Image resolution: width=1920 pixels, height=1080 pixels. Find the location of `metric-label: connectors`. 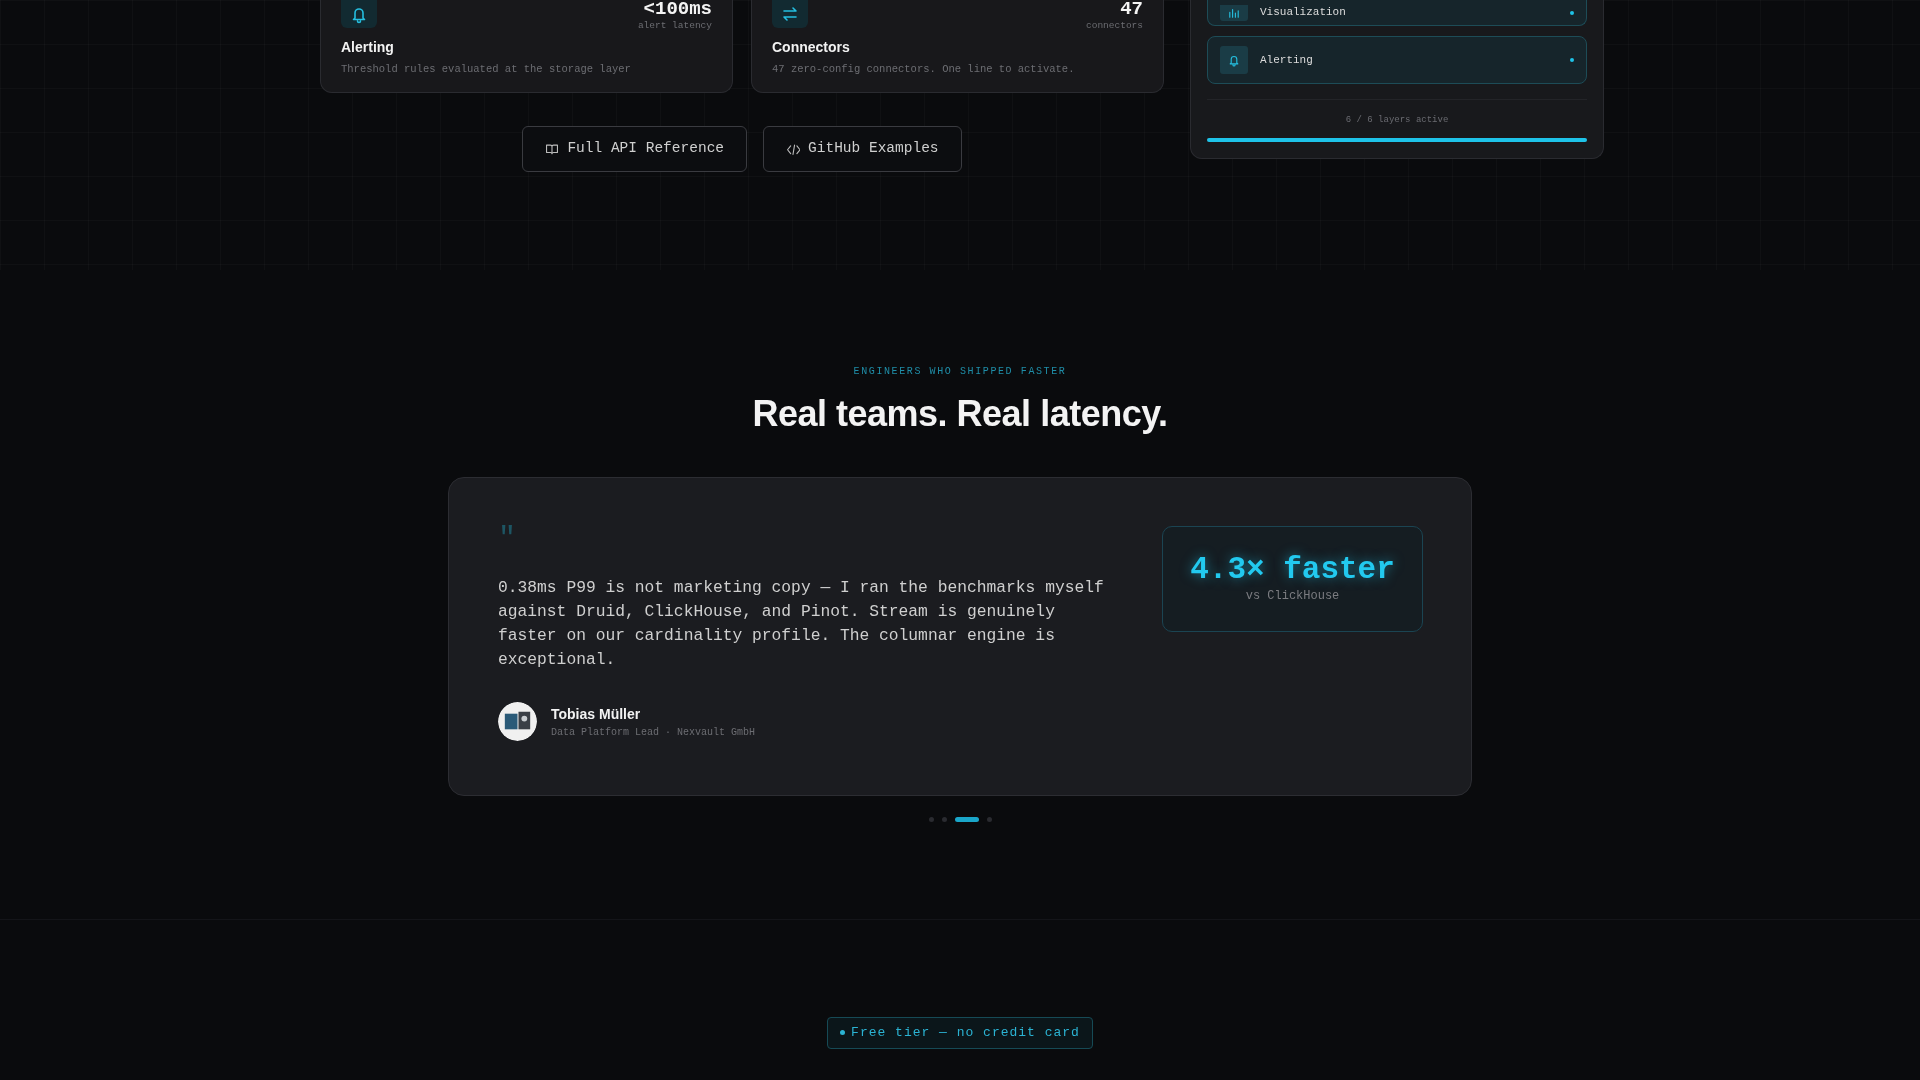

metric-label: connectors is located at coordinates (1114, 26).